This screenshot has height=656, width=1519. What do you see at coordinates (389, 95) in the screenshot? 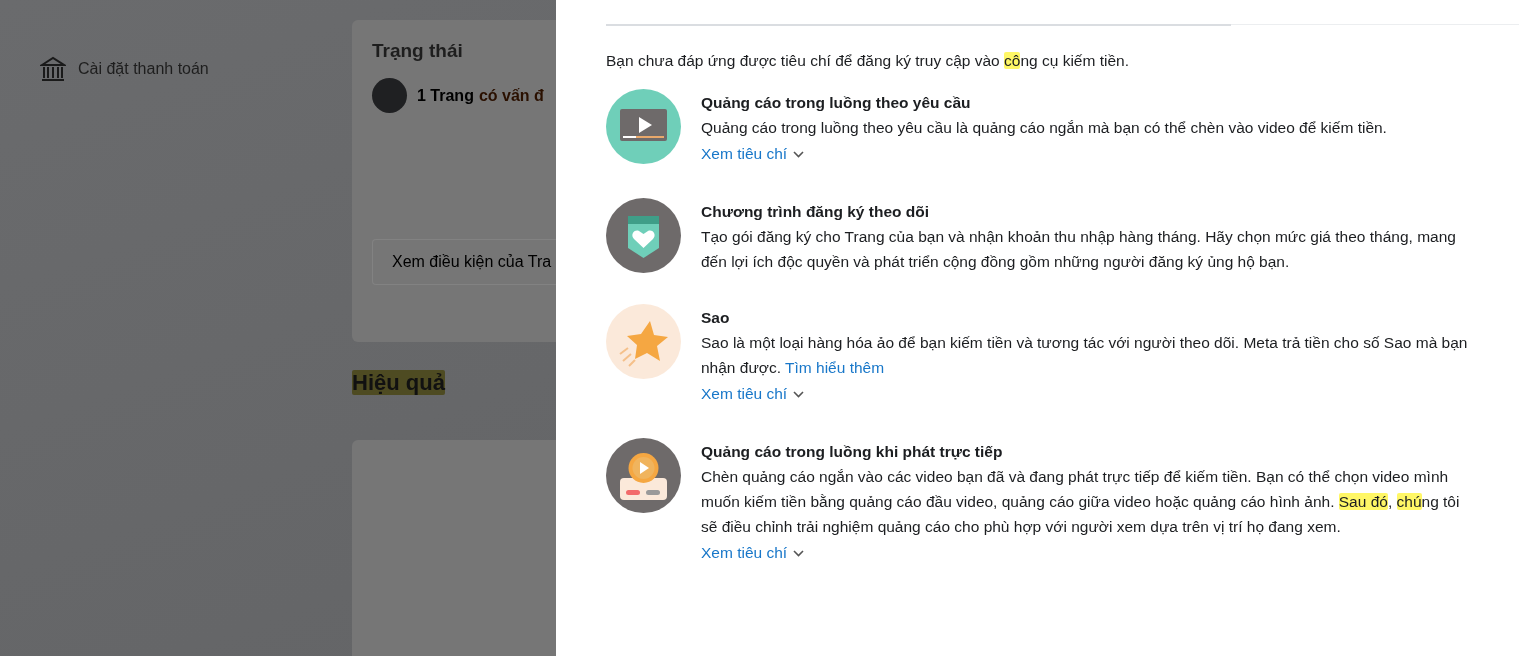
I see `avatar` at bounding box center [389, 95].